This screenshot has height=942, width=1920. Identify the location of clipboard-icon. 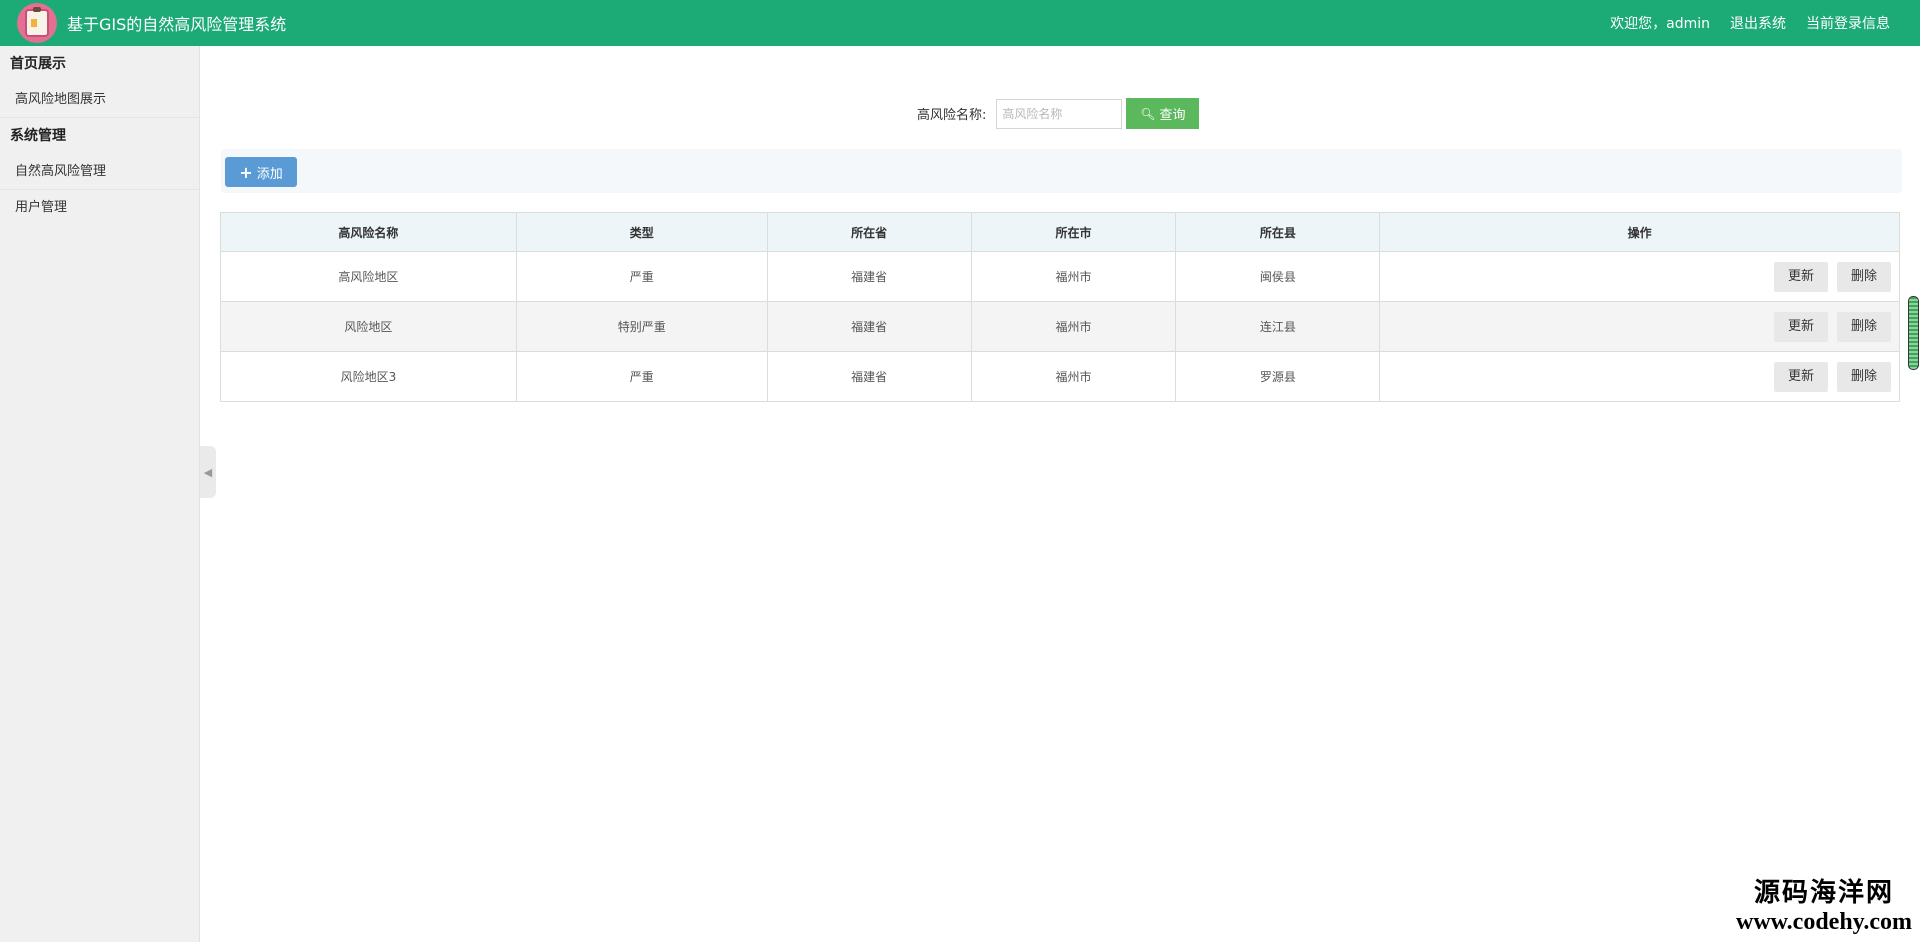
(37, 21).